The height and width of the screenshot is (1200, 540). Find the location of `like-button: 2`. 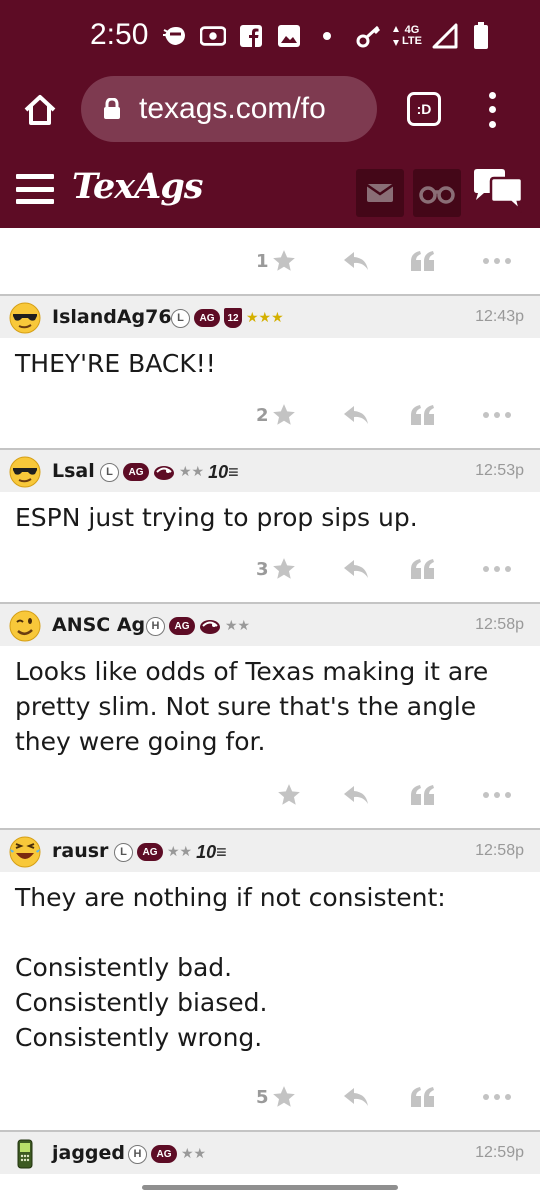

like-button: 2 is located at coordinates (276, 415).